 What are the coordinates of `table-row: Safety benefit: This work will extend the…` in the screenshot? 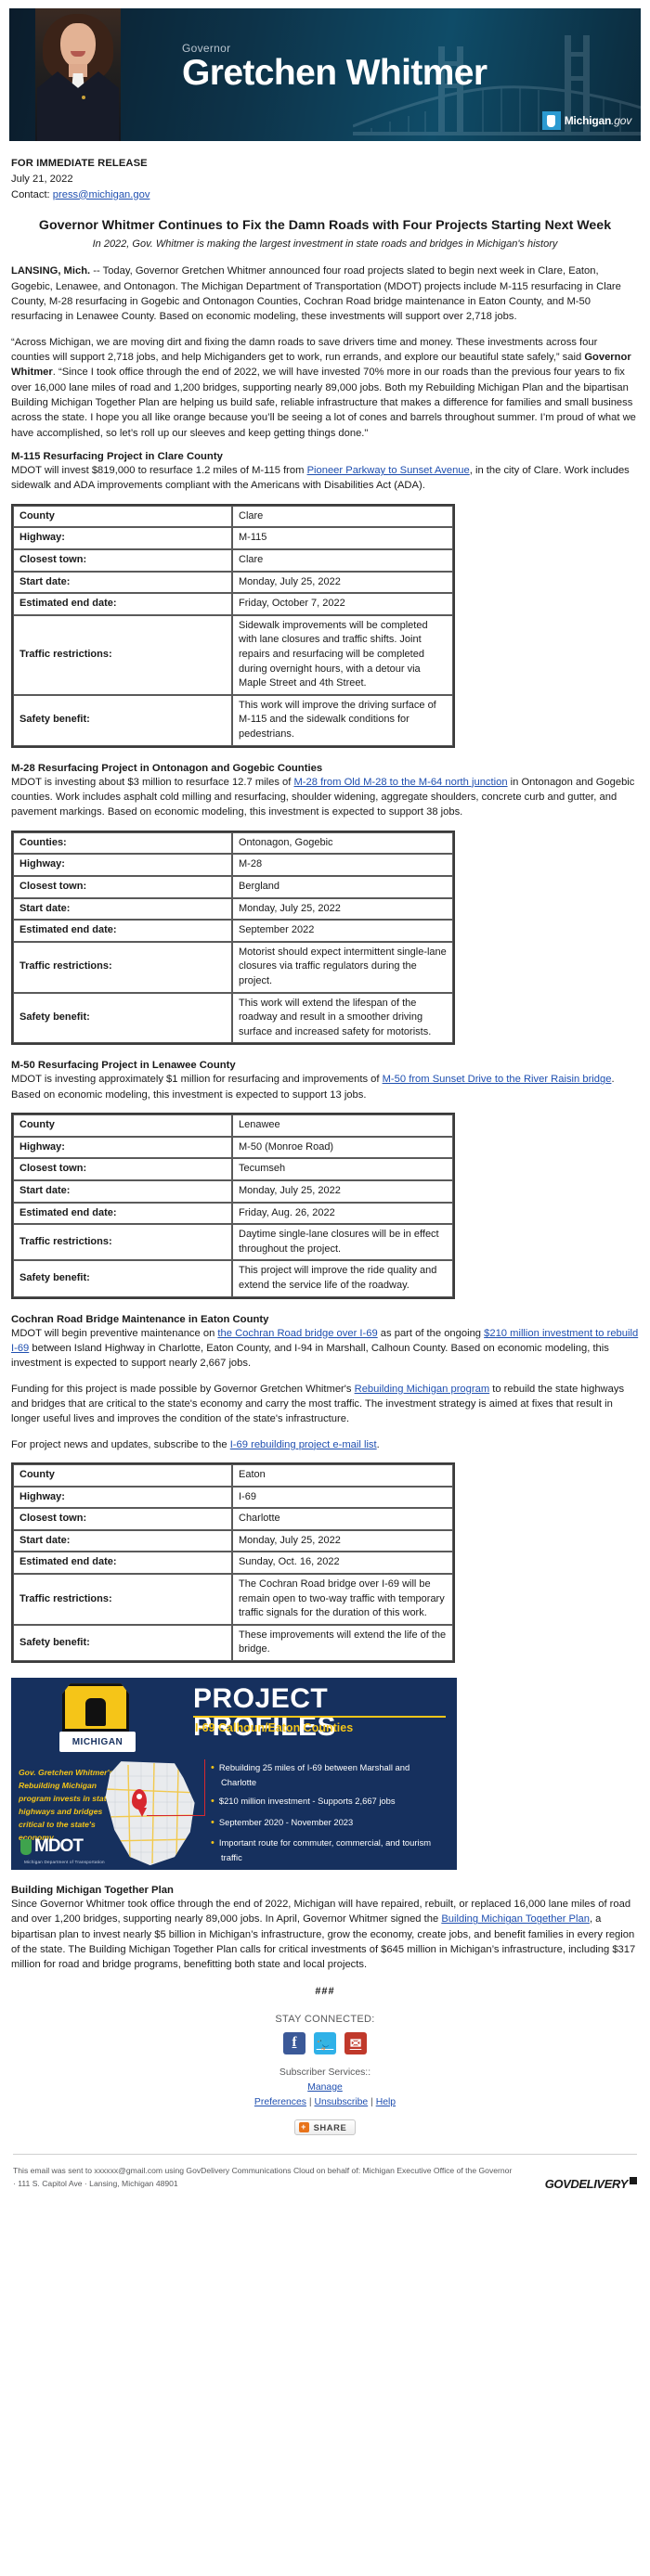 It's located at (233, 1018).